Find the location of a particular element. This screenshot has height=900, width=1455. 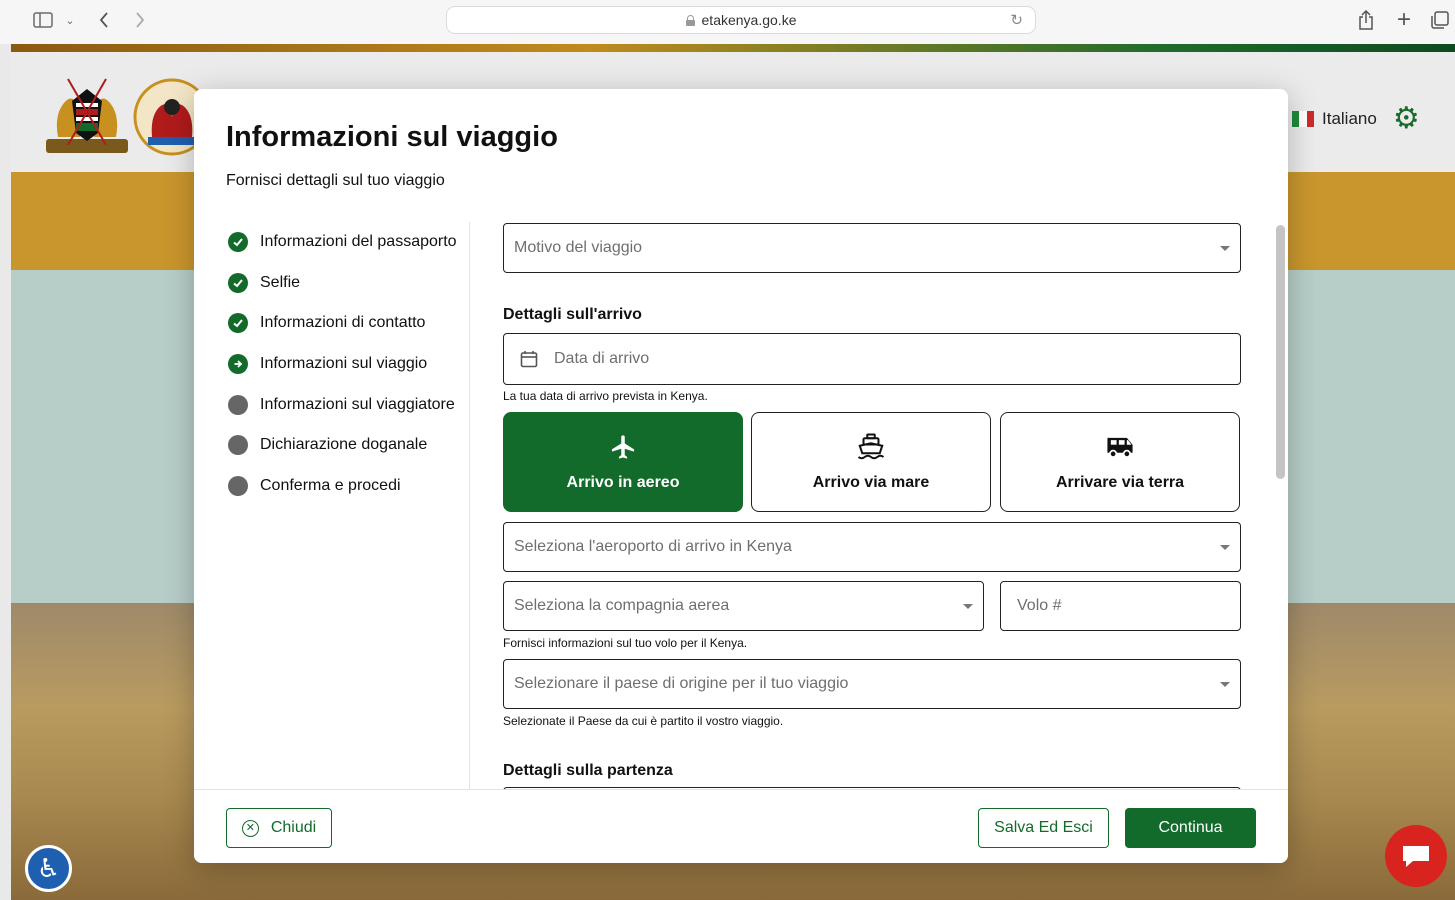

step-item-travel: Informazioni sul viaggio is located at coordinates (347, 364).